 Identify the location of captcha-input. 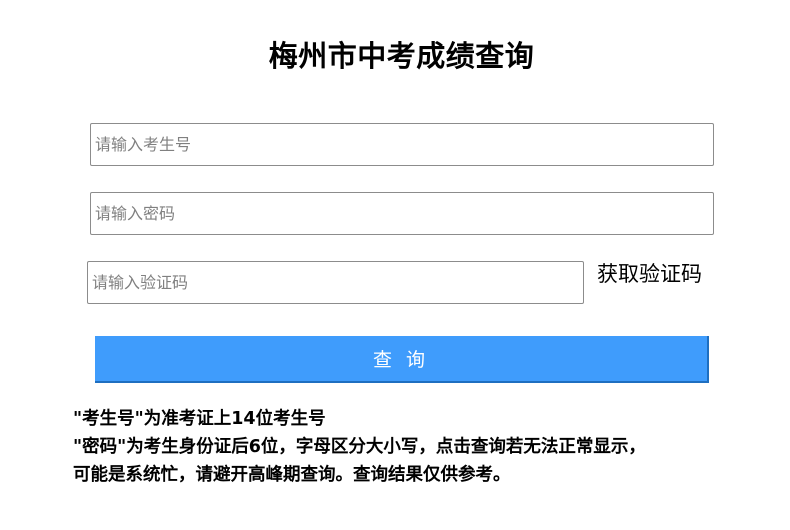
(335, 282).